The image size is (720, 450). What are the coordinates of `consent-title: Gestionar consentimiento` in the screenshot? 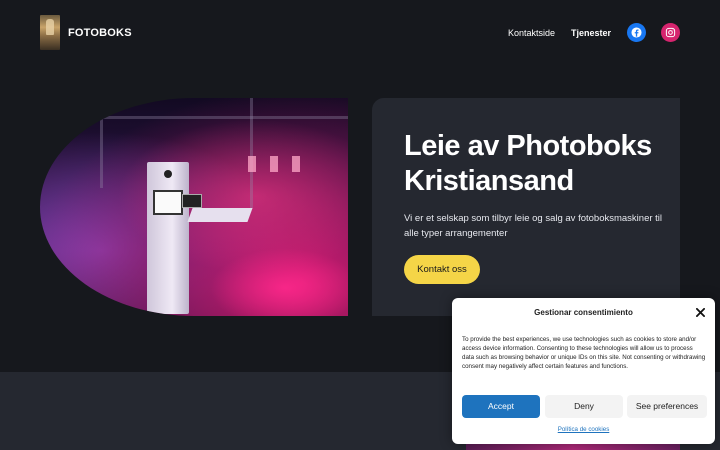 It's located at (583, 312).